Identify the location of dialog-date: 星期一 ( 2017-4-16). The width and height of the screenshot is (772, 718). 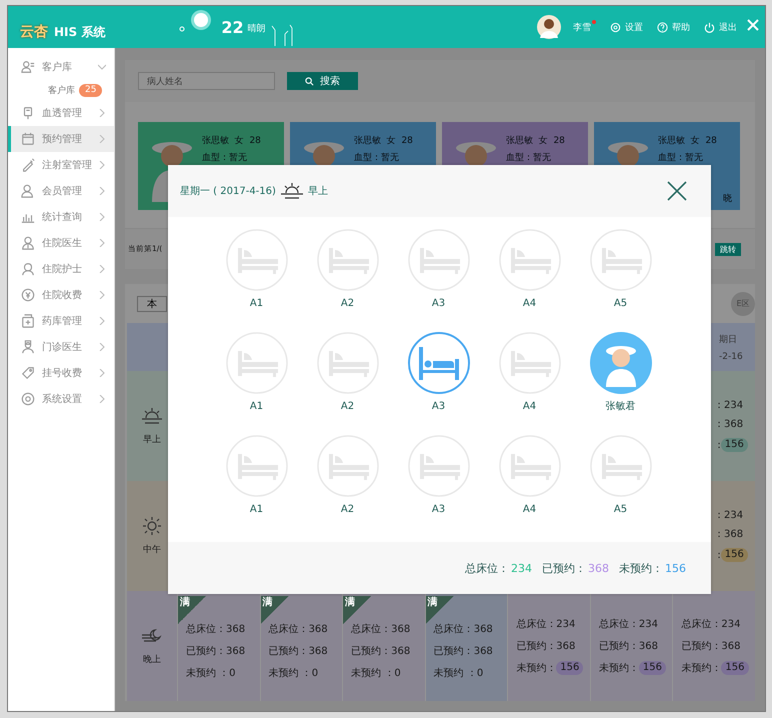
(228, 191).